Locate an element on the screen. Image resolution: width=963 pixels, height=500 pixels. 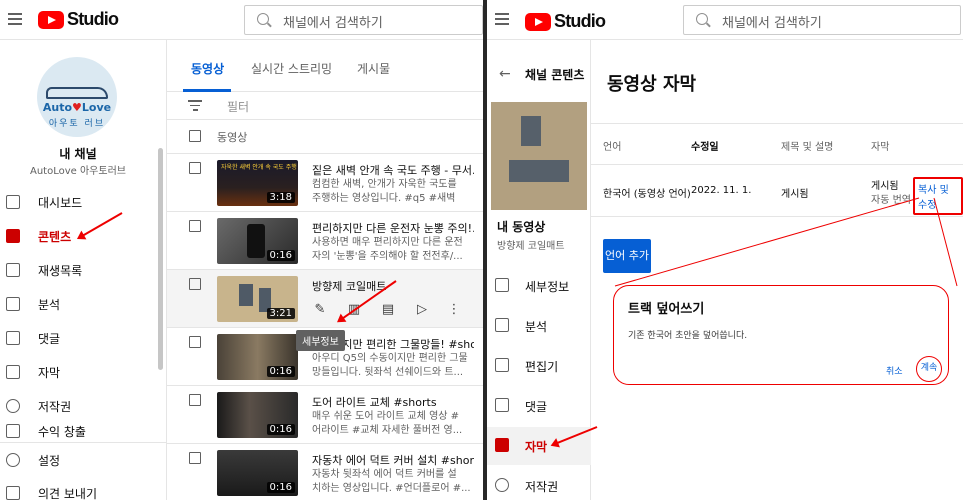
youtube-play-icon: ▷ is located at coordinates (422, 310).